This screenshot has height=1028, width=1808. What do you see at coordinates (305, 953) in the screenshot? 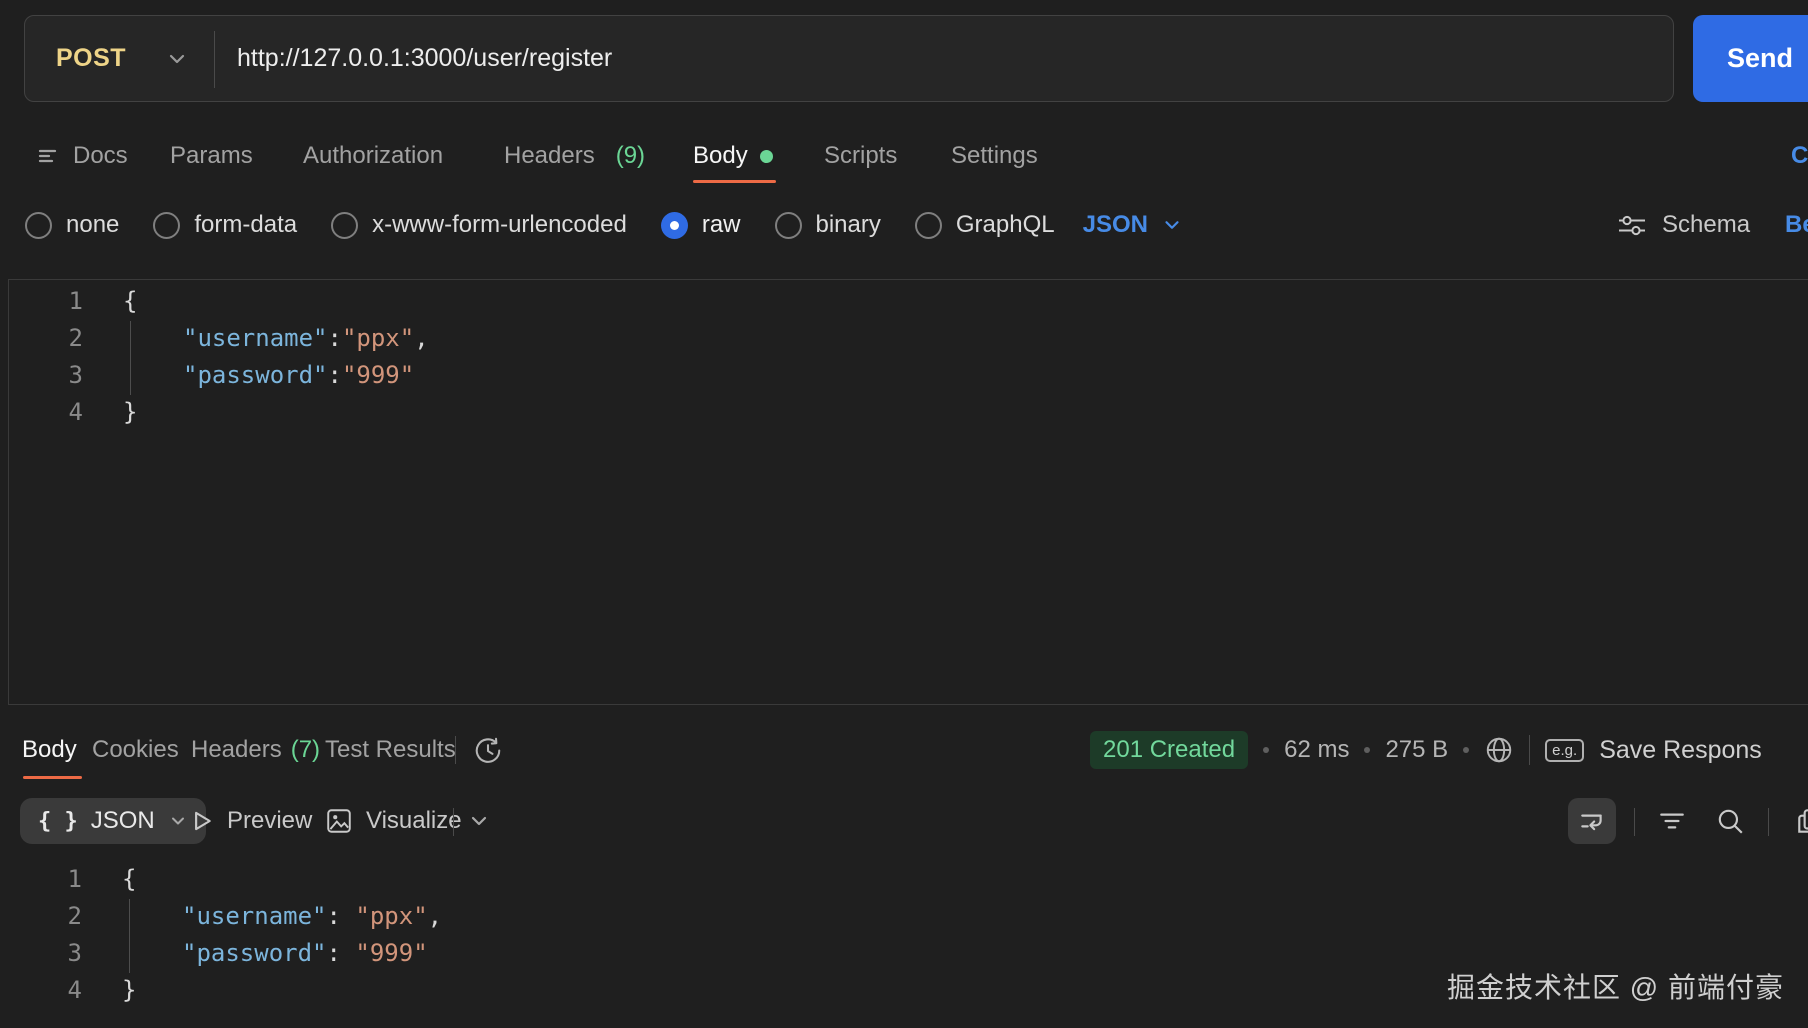
I see `code-text: "password": "999"` at bounding box center [305, 953].